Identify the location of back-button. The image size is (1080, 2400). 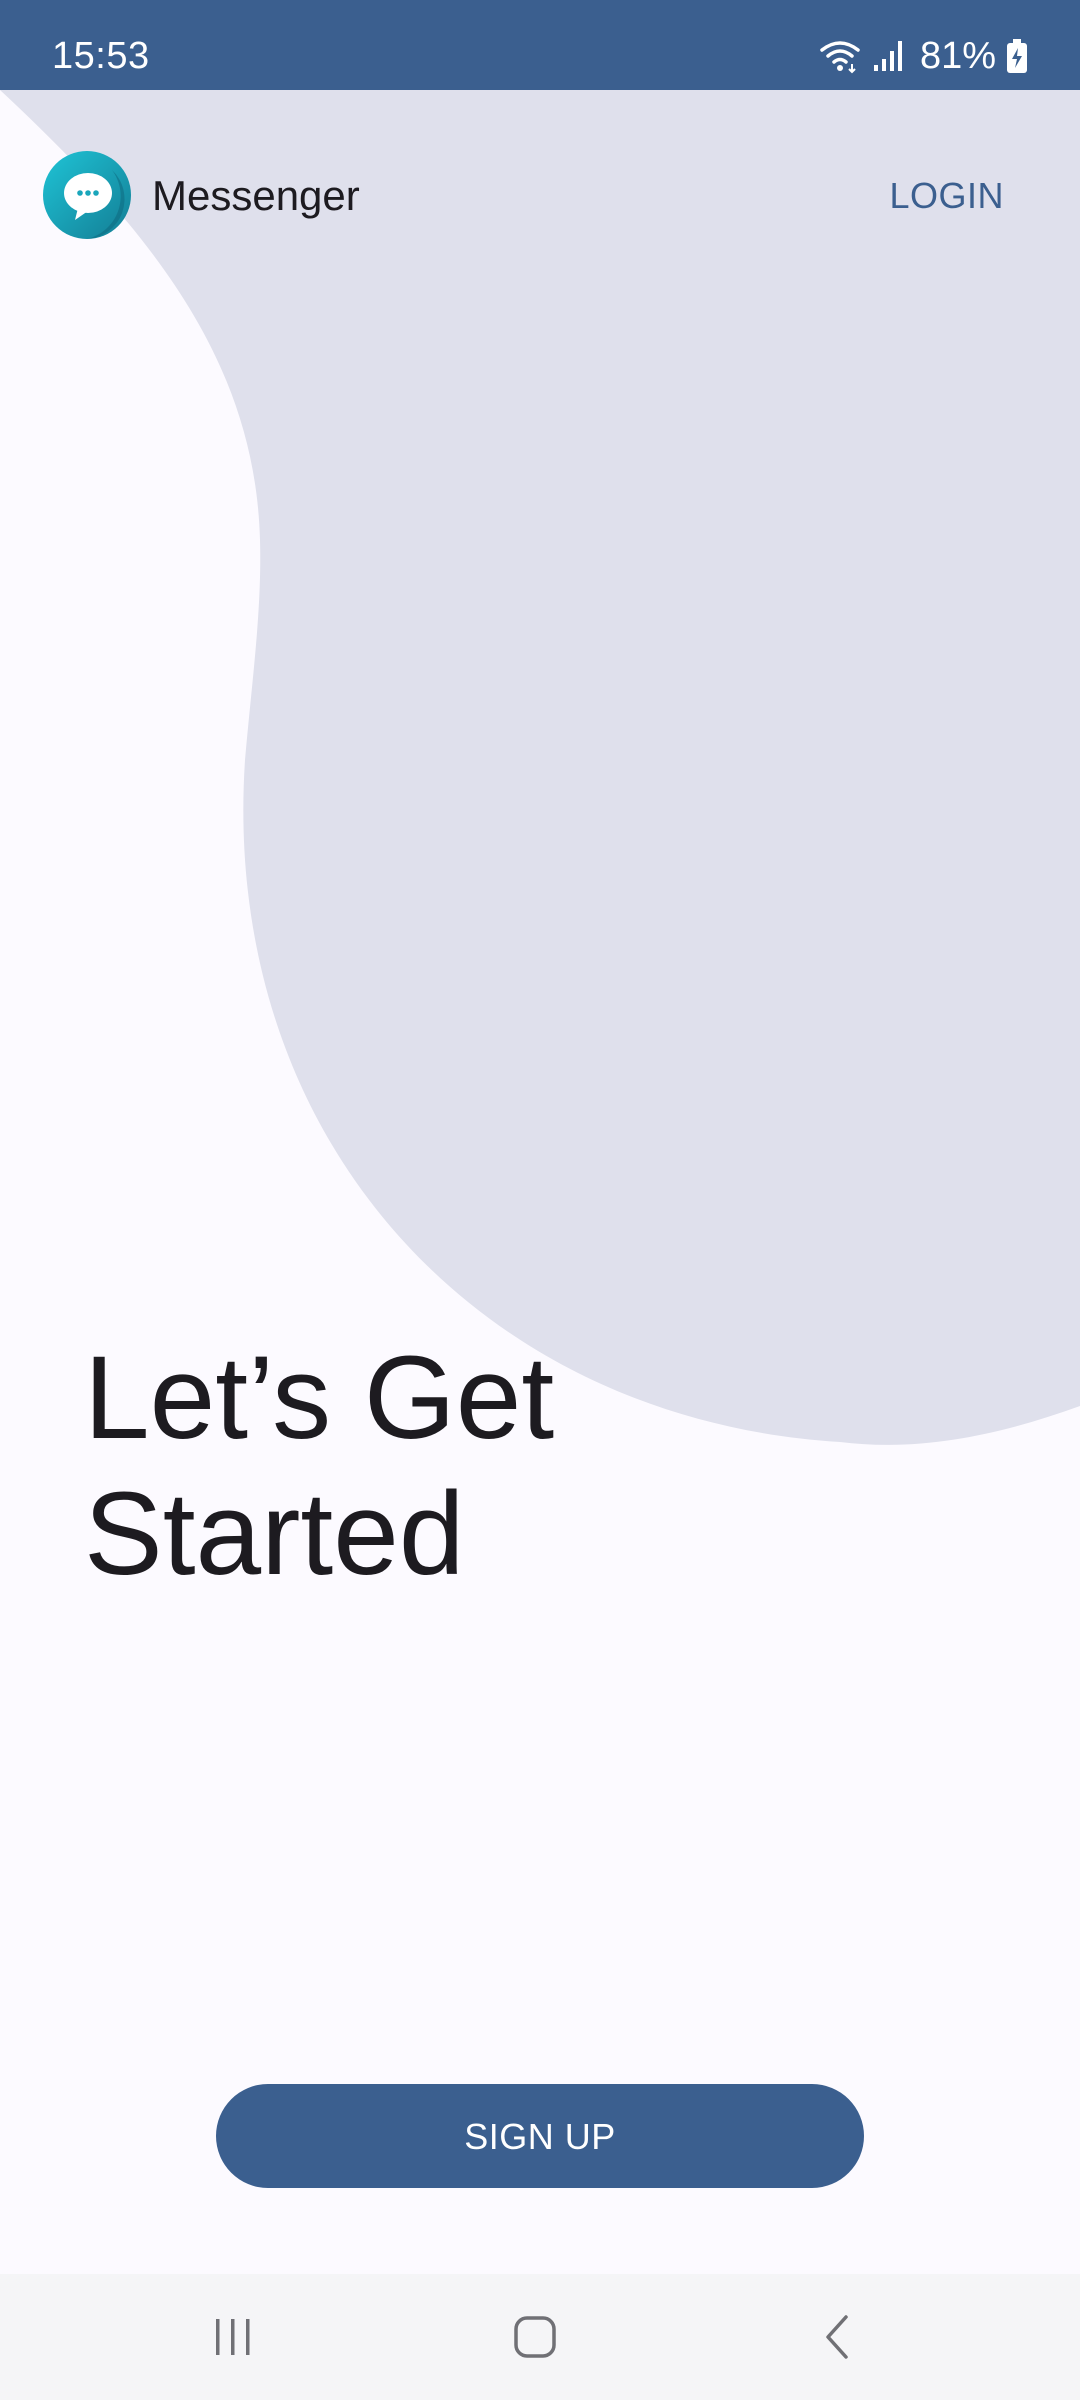
(838, 2337).